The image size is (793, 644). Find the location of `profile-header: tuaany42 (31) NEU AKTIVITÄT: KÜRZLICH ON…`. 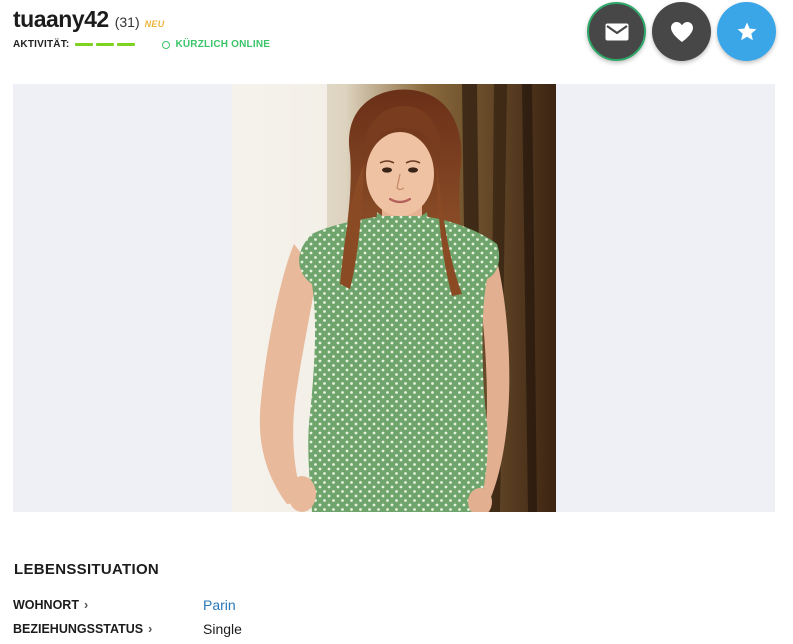

profile-header: tuaany42 (31) NEU AKTIVITÄT: KÜRZLICH ON… is located at coordinates (293, 28).